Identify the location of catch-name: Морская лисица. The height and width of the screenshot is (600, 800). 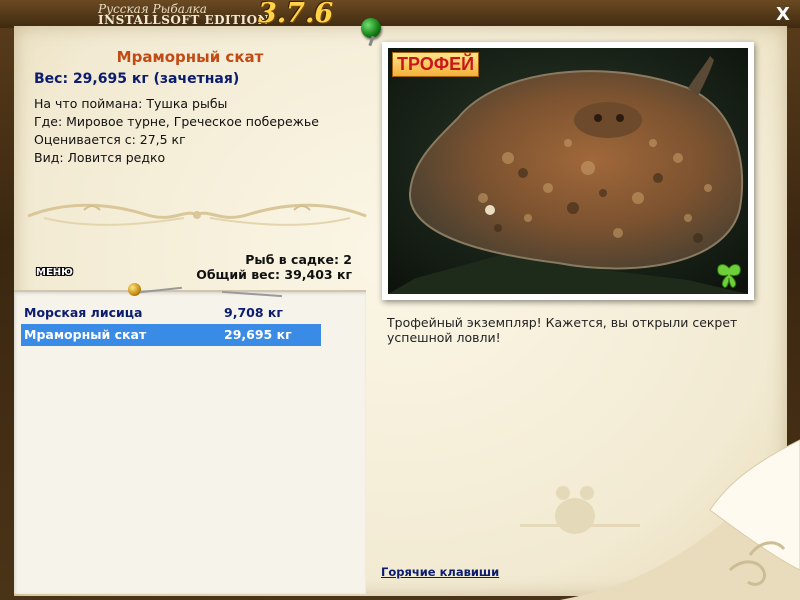
(83, 312).